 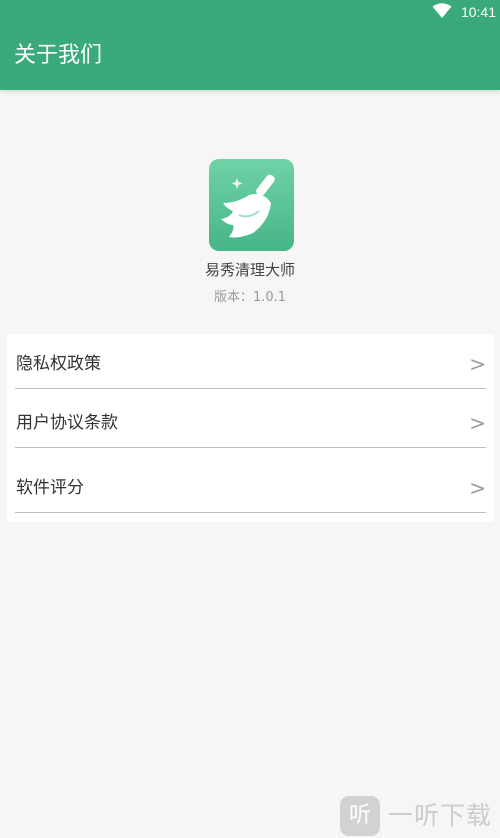 What do you see at coordinates (250, 12) in the screenshot?
I see `status-bar: 10:41` at bounding box center [250, 12].